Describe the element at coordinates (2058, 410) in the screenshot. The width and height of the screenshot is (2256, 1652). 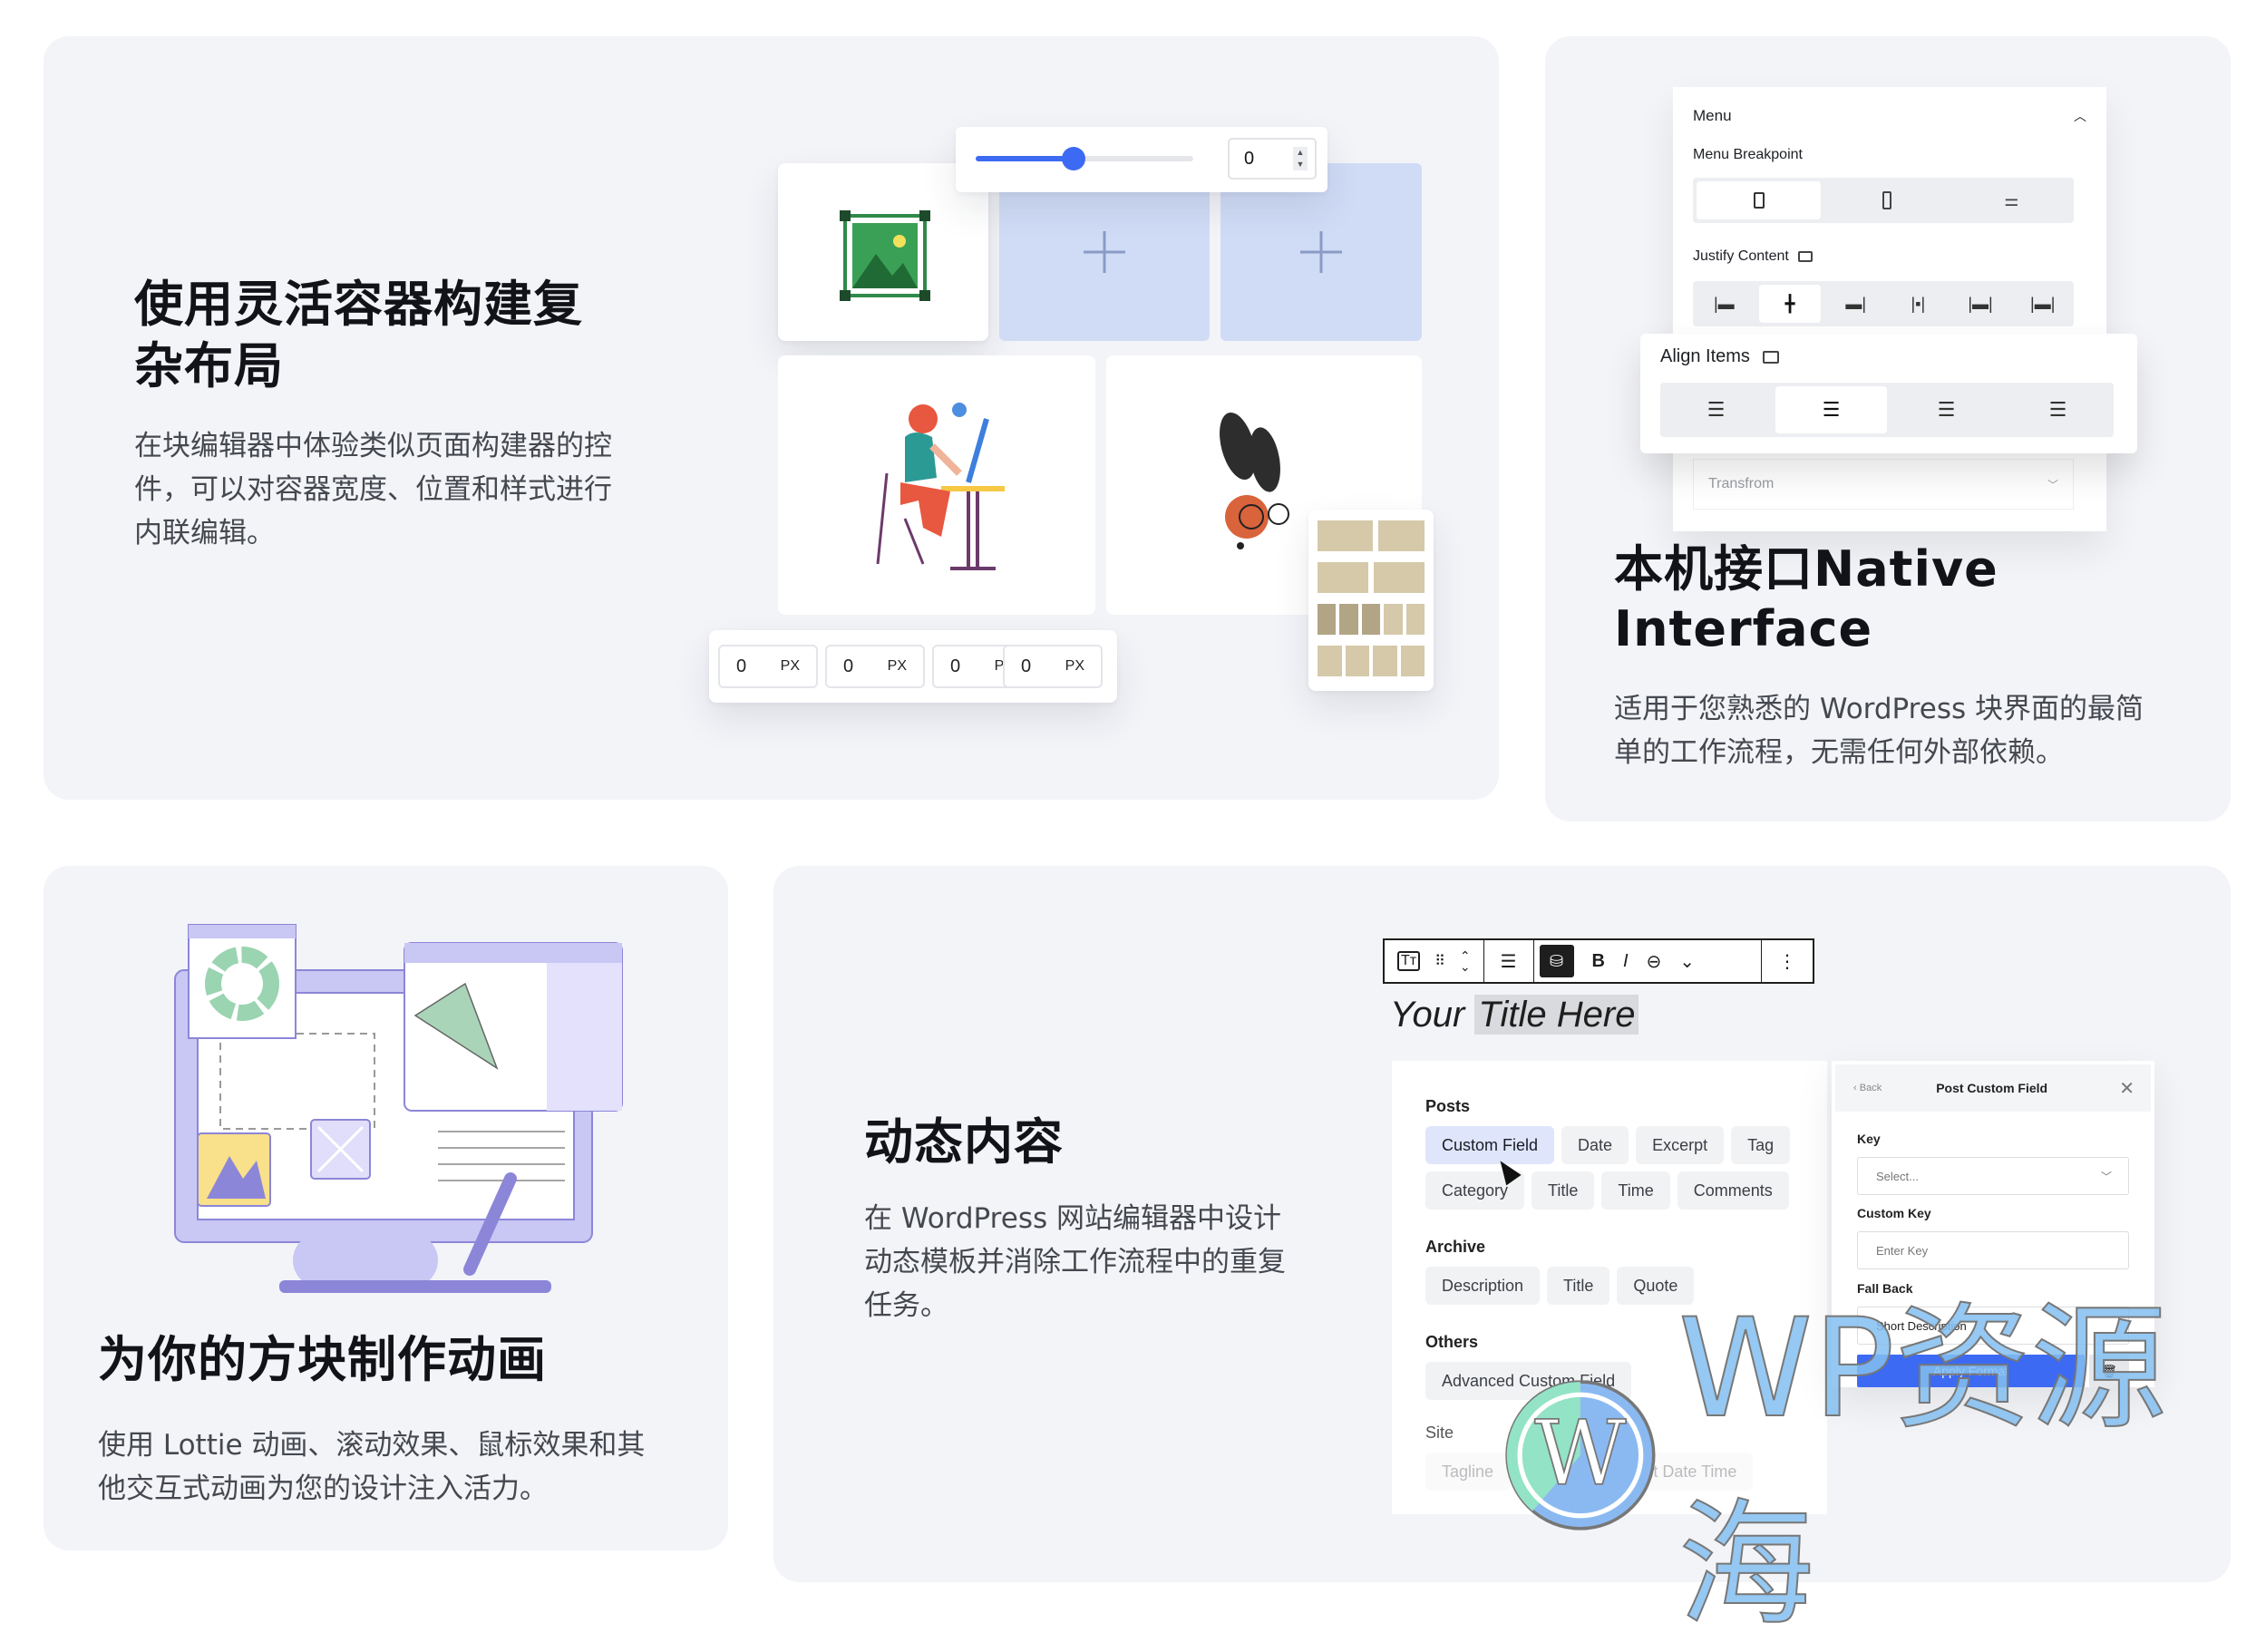
I see `align-stretch-button: ☰` at that location.